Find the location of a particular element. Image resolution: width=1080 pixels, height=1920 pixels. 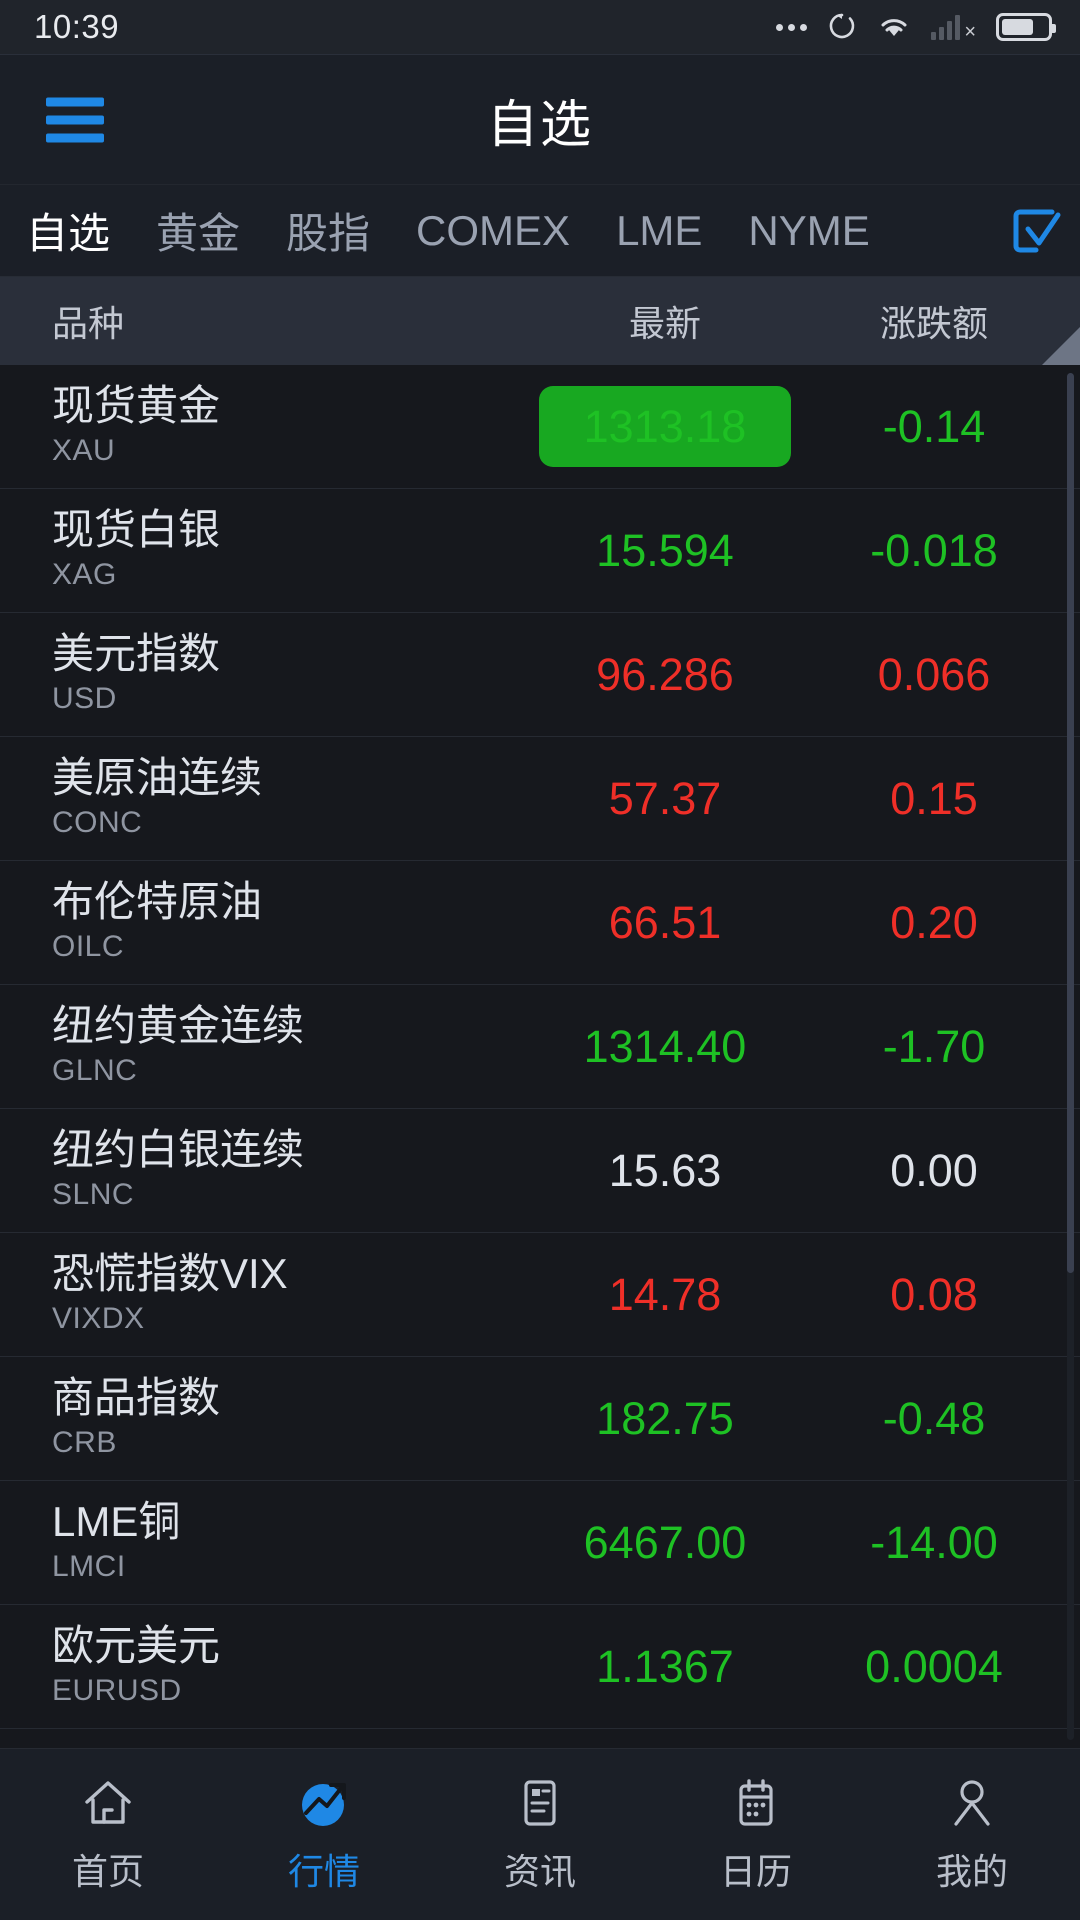

table-row: 现货白银 XAG 15.594 -0.018 is located at coordinates (540, 551).